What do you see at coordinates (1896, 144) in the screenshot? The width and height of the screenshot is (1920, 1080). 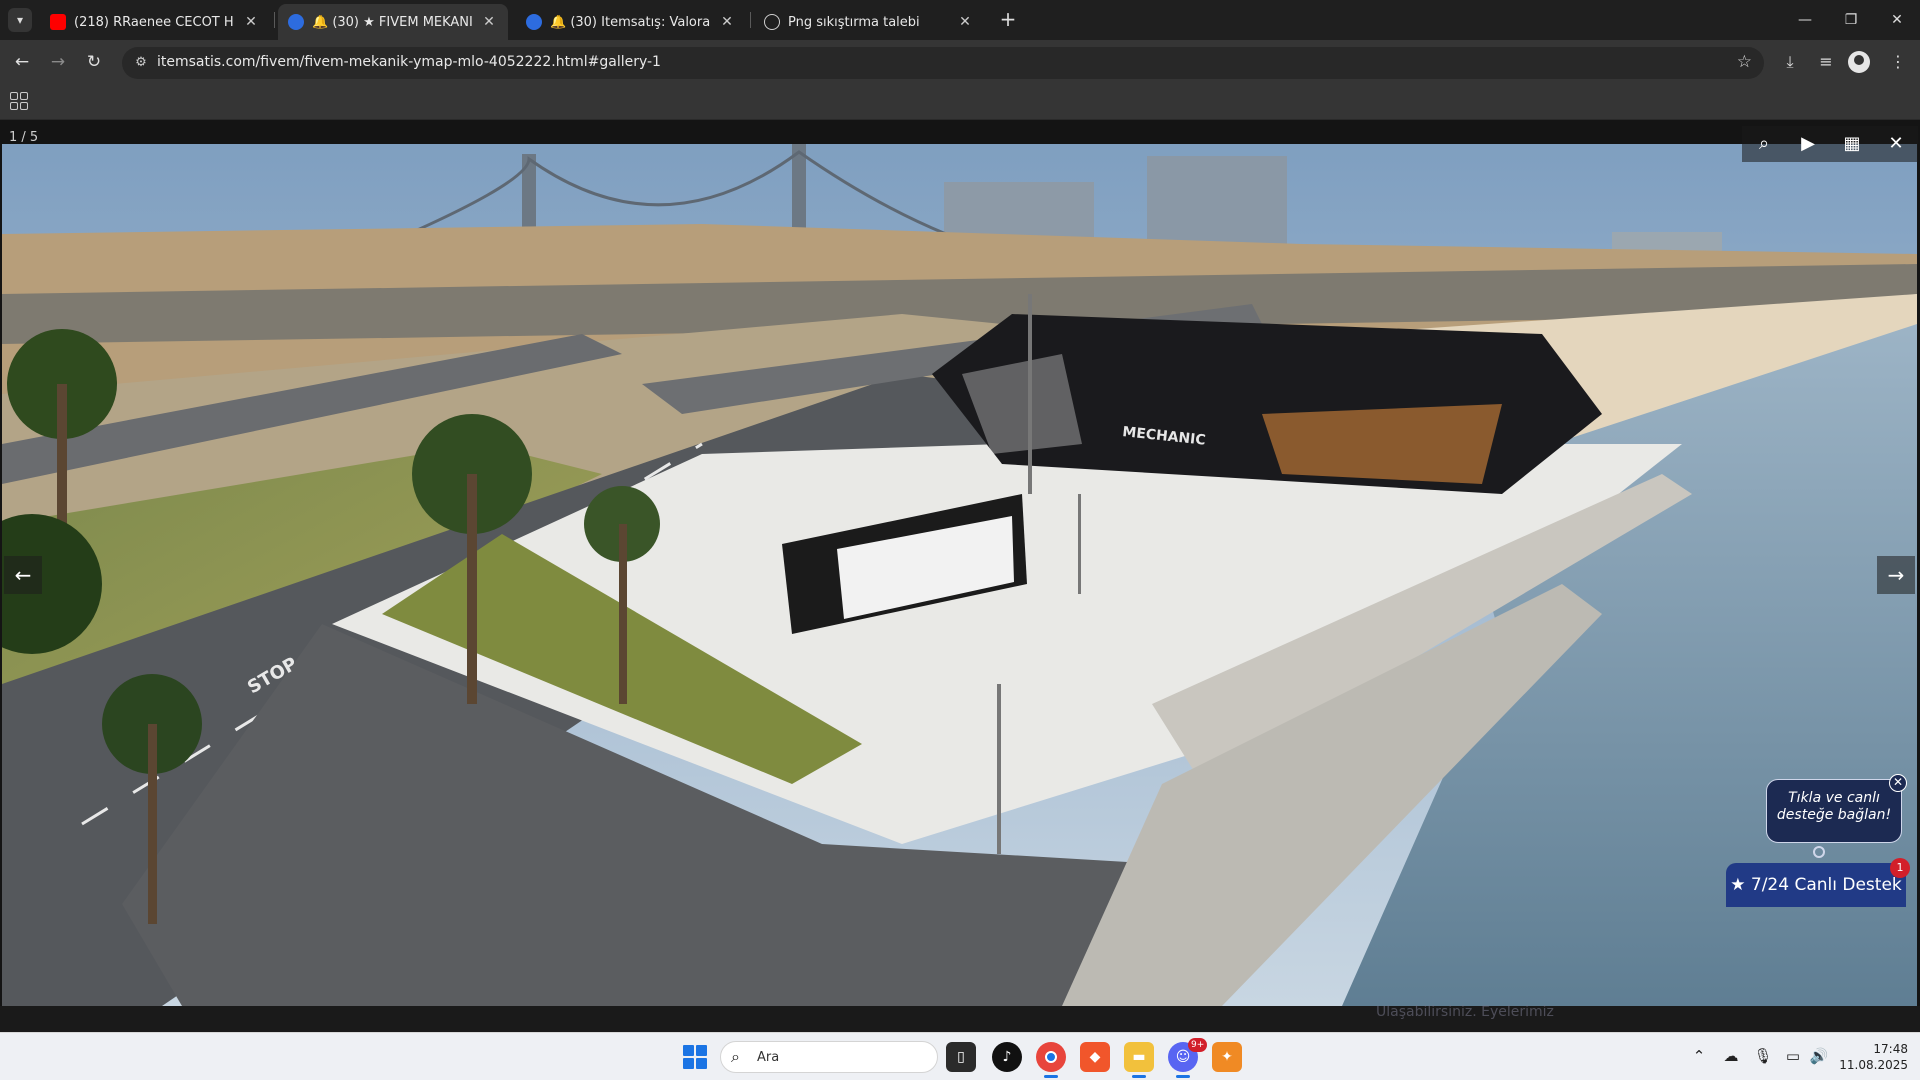 I see `close-icon: ✕` at bounding box center [1896, 144].